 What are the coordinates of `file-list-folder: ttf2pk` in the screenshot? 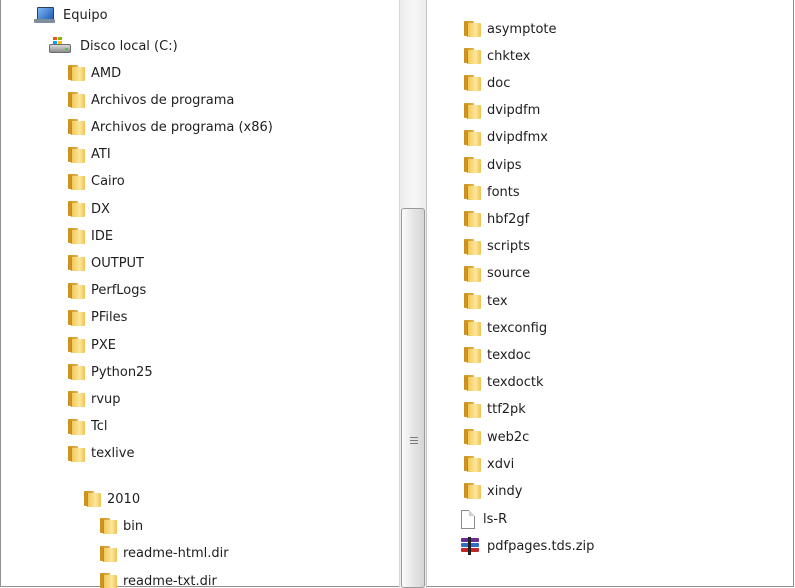 It's located at (494, 410).